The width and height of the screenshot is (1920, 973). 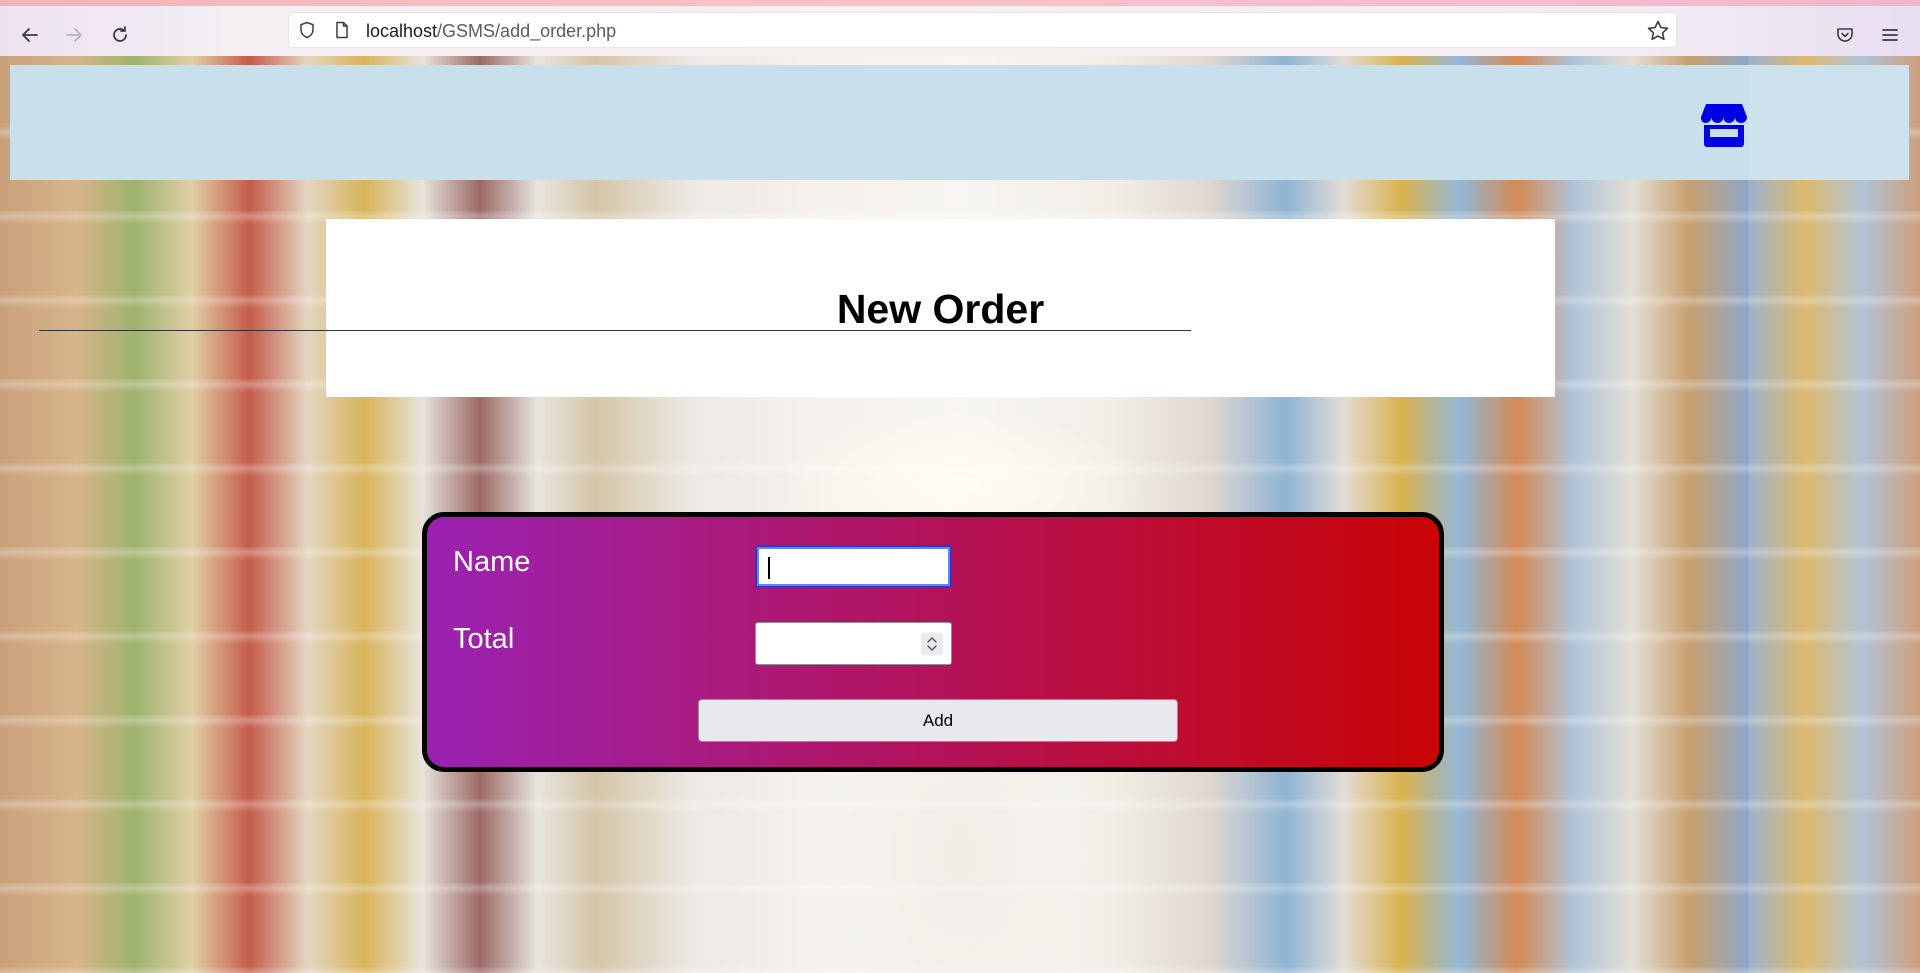 What do you see at coordinates (492, 562) in the screenshot?
I see `name-label: Name` at bounding box center [492, 562].